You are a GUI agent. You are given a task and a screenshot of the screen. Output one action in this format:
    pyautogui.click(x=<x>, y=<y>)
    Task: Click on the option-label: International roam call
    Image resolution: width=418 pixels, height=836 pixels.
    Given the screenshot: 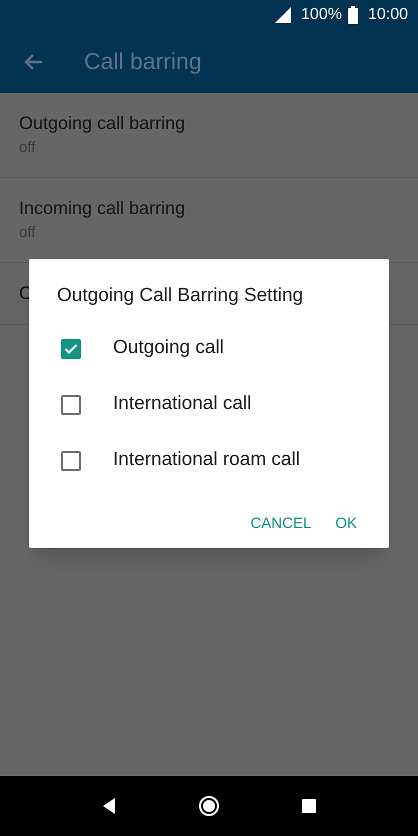 What is the action you would take?
    pyautogui.click(x=206, y=460)
    